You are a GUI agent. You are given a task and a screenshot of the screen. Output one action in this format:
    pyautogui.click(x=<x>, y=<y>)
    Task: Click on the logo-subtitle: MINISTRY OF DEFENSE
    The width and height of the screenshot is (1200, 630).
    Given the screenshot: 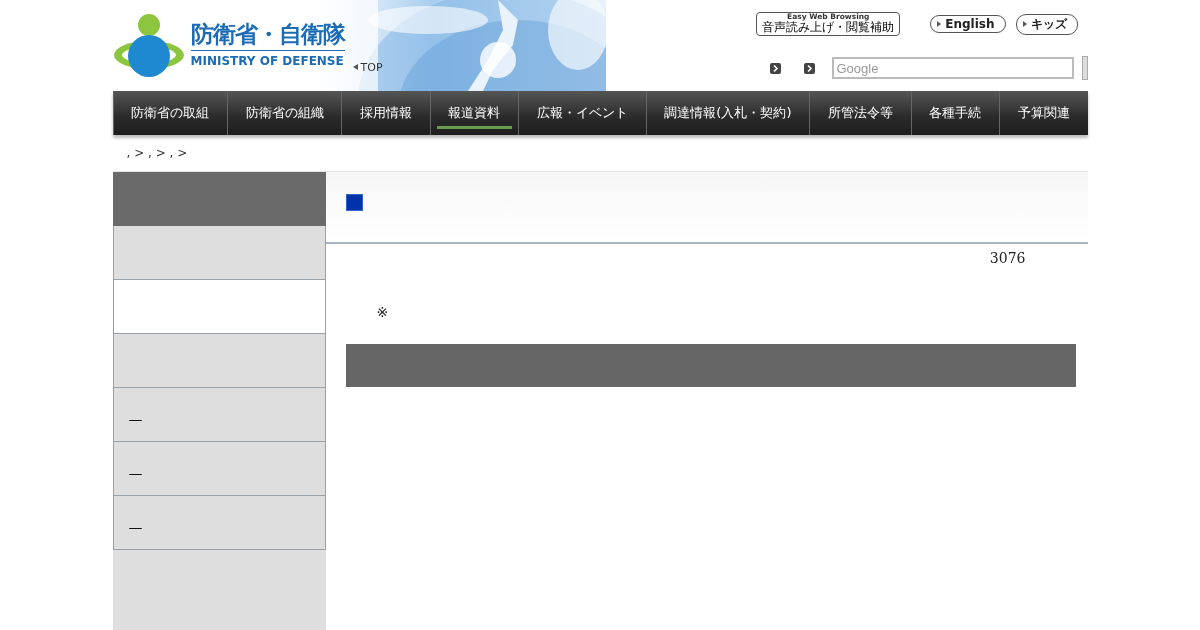 What is the action you would take?
    pyautogui.click(x=267, y=60)
    